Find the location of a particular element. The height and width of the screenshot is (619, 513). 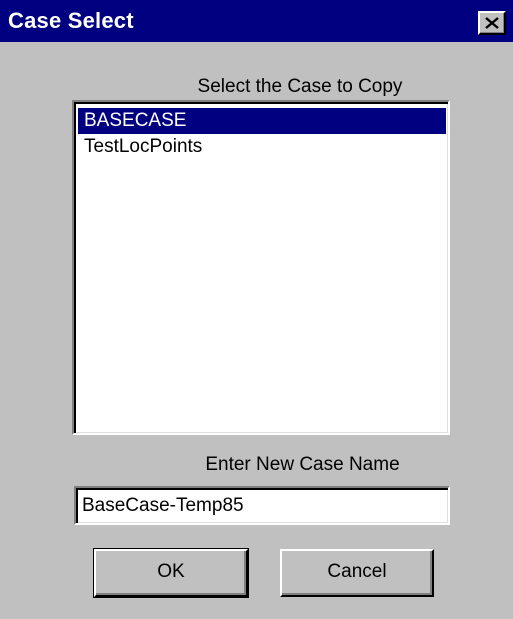

ok-button: OK is located at coordinates (171, 573).